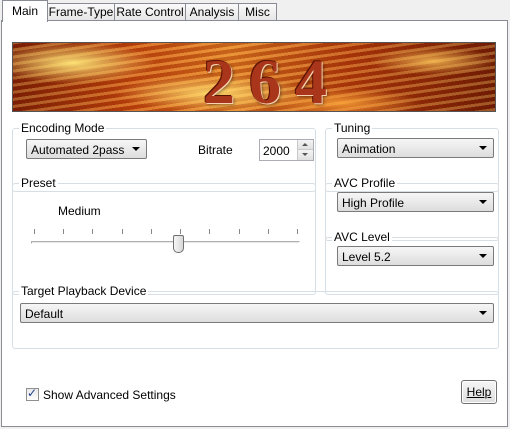 The image size is (510, 429). Describe the element at coordinates (365, 183) in the screenshot. I see `avc-profile-label: AVC Profile` at that location.